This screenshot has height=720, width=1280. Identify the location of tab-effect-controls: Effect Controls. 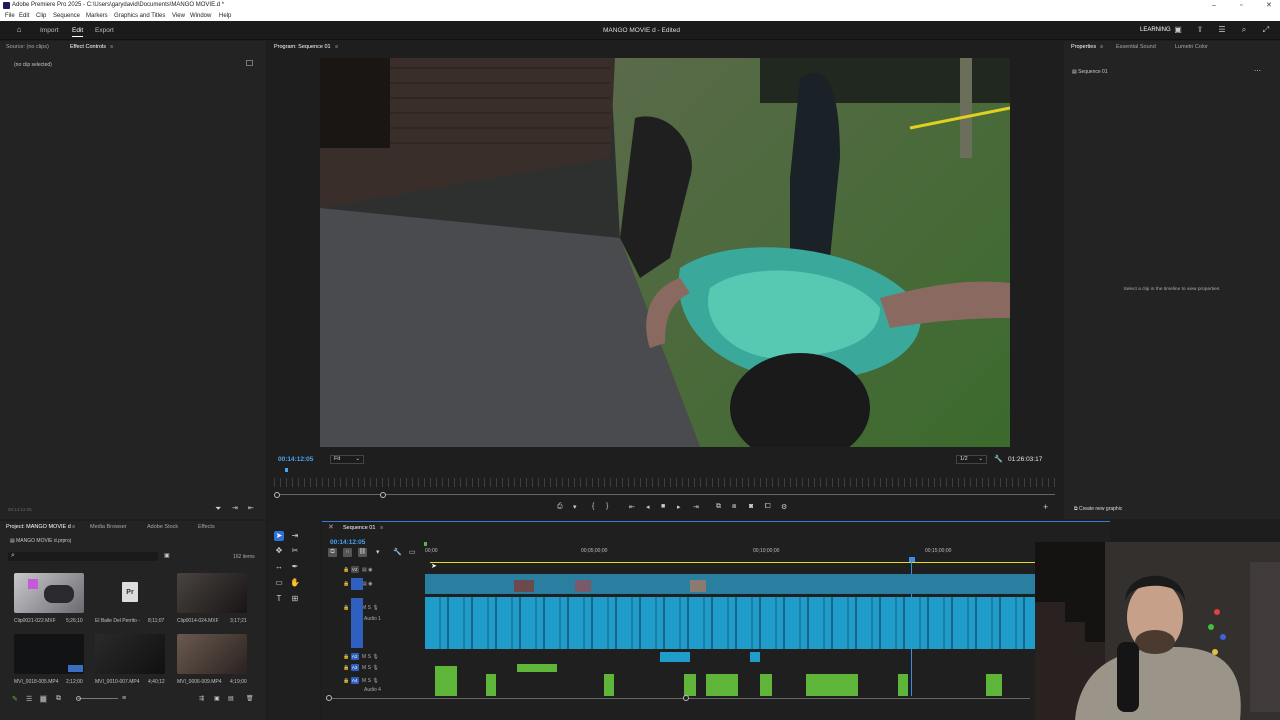
(88, 47).